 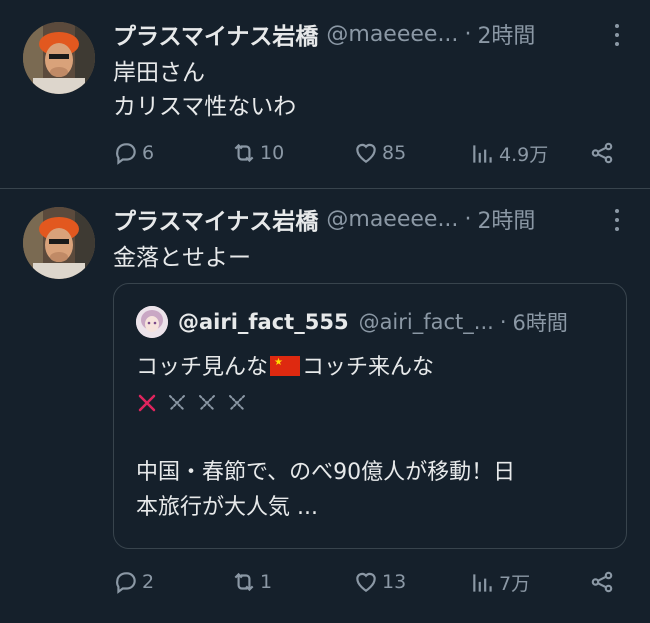 What do you see at coordinates (272, 153) in the screenshot?
I see `retweet-count: 10` at bounding box center [272, 153].